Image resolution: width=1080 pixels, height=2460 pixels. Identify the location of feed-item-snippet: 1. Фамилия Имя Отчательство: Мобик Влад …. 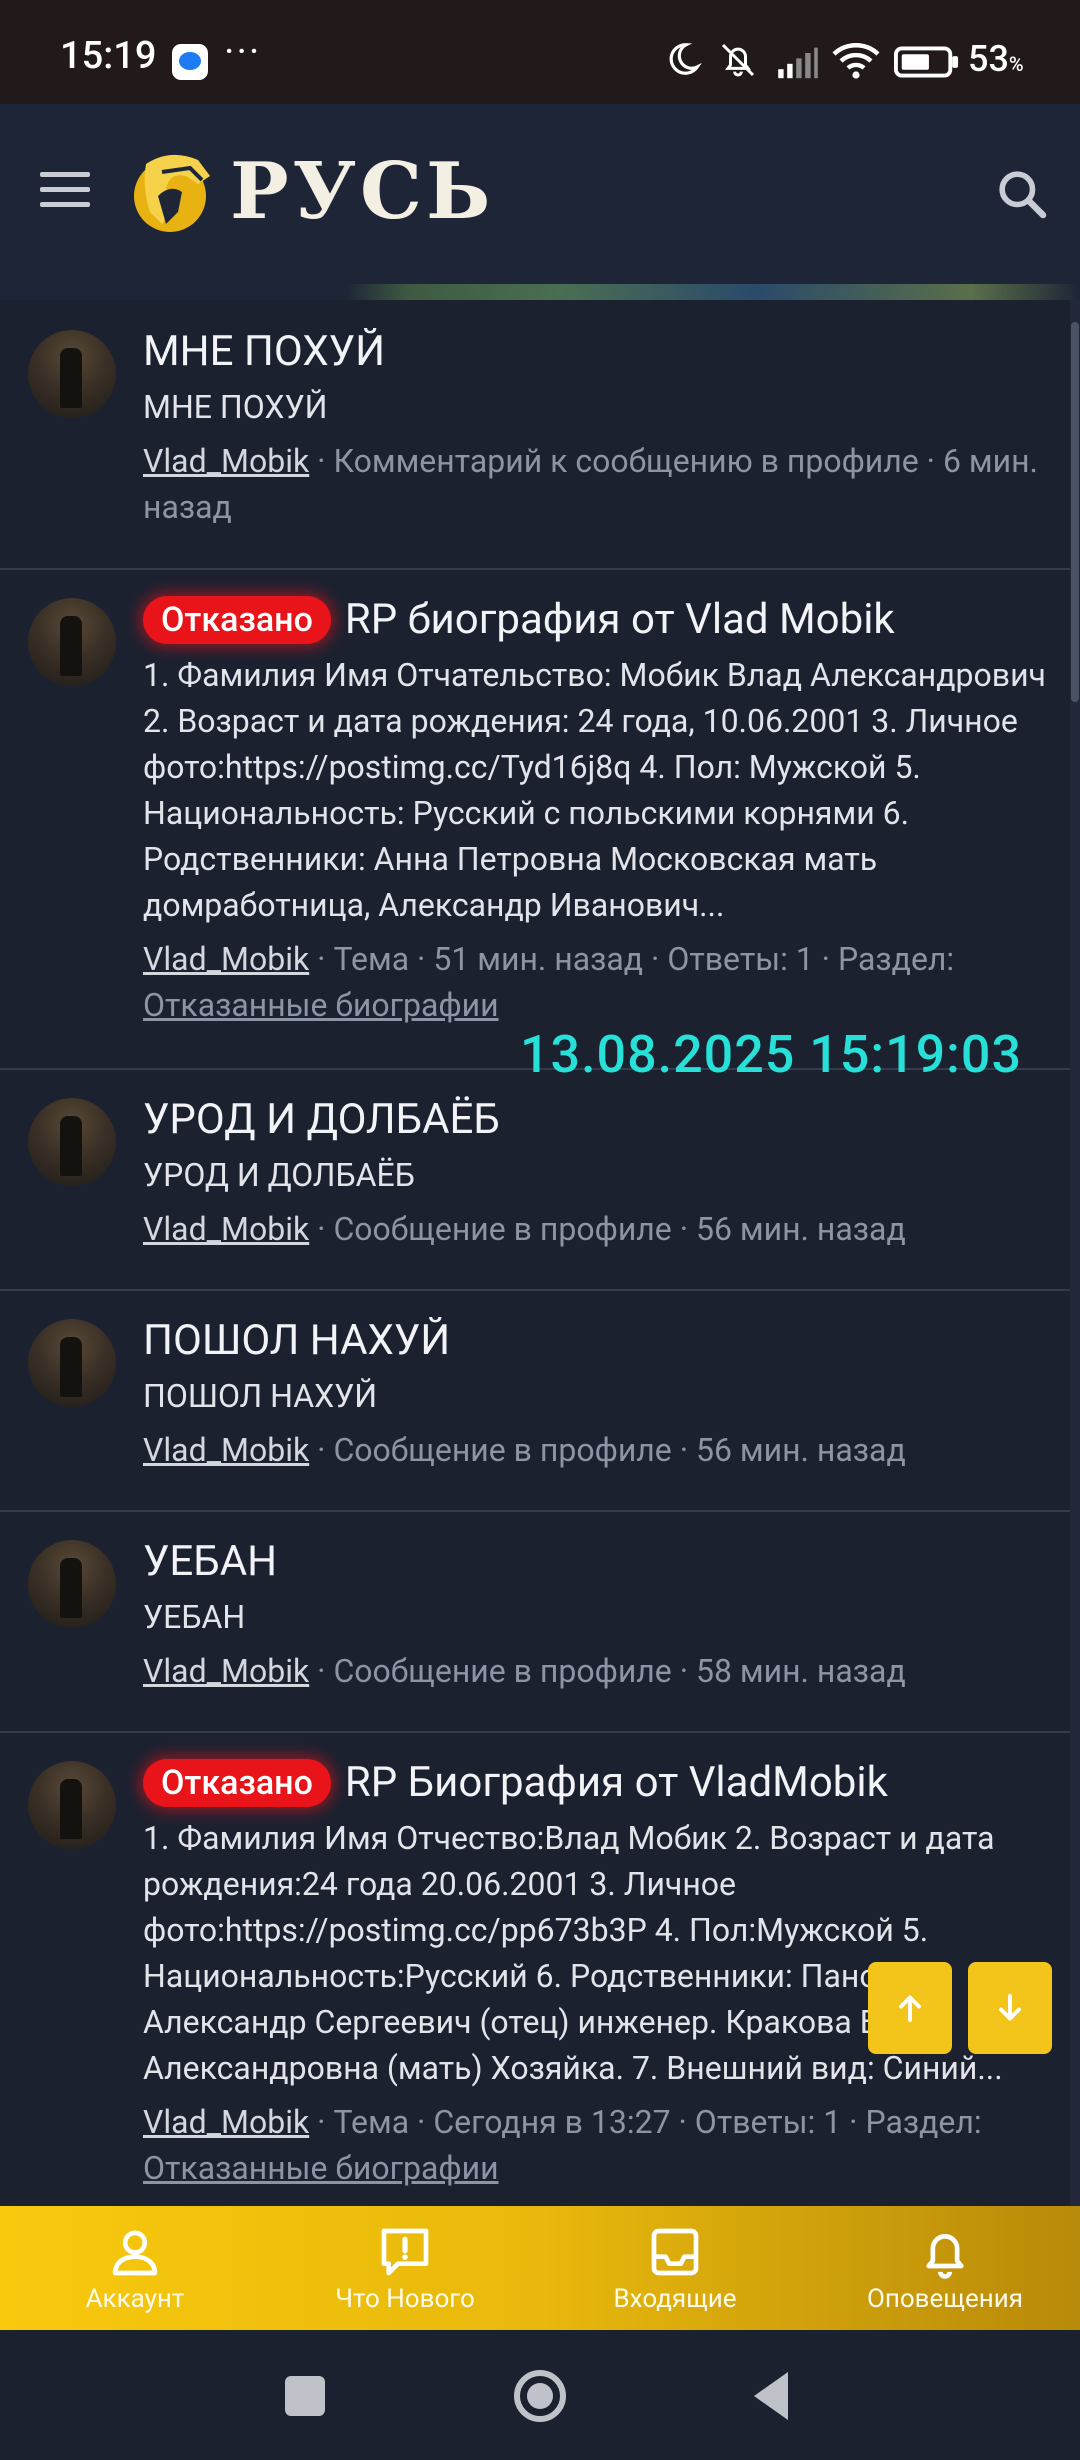
(594, 790).